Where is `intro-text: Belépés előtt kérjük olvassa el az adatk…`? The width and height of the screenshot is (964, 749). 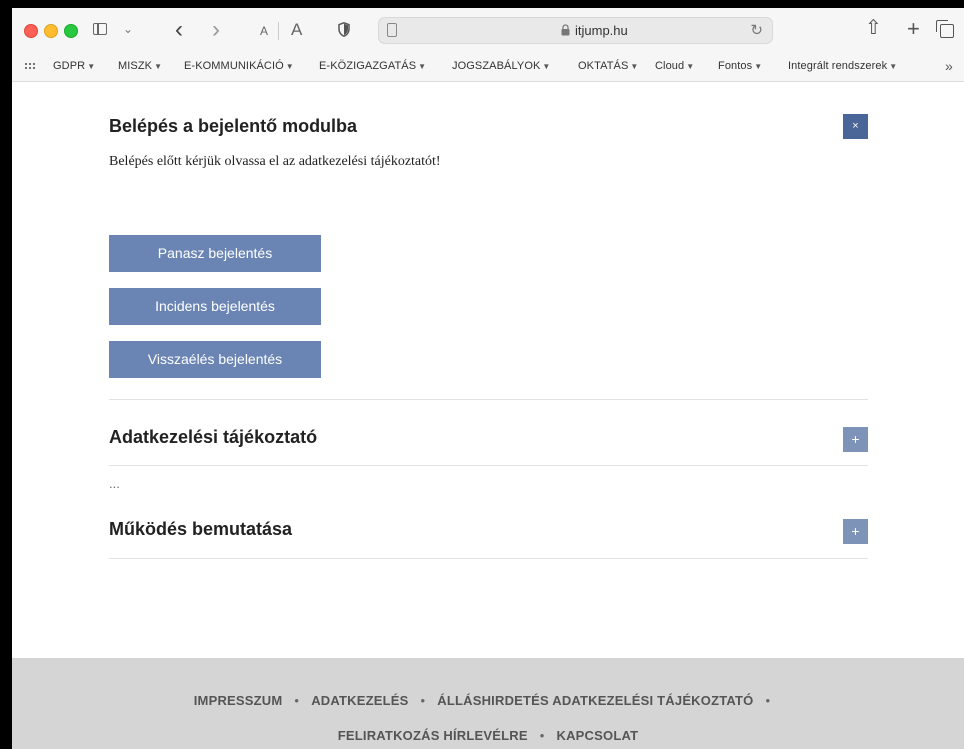
intro-text: Belépés előtt kérjük olvassa el az adatk… is located at coordinates (275, 161).